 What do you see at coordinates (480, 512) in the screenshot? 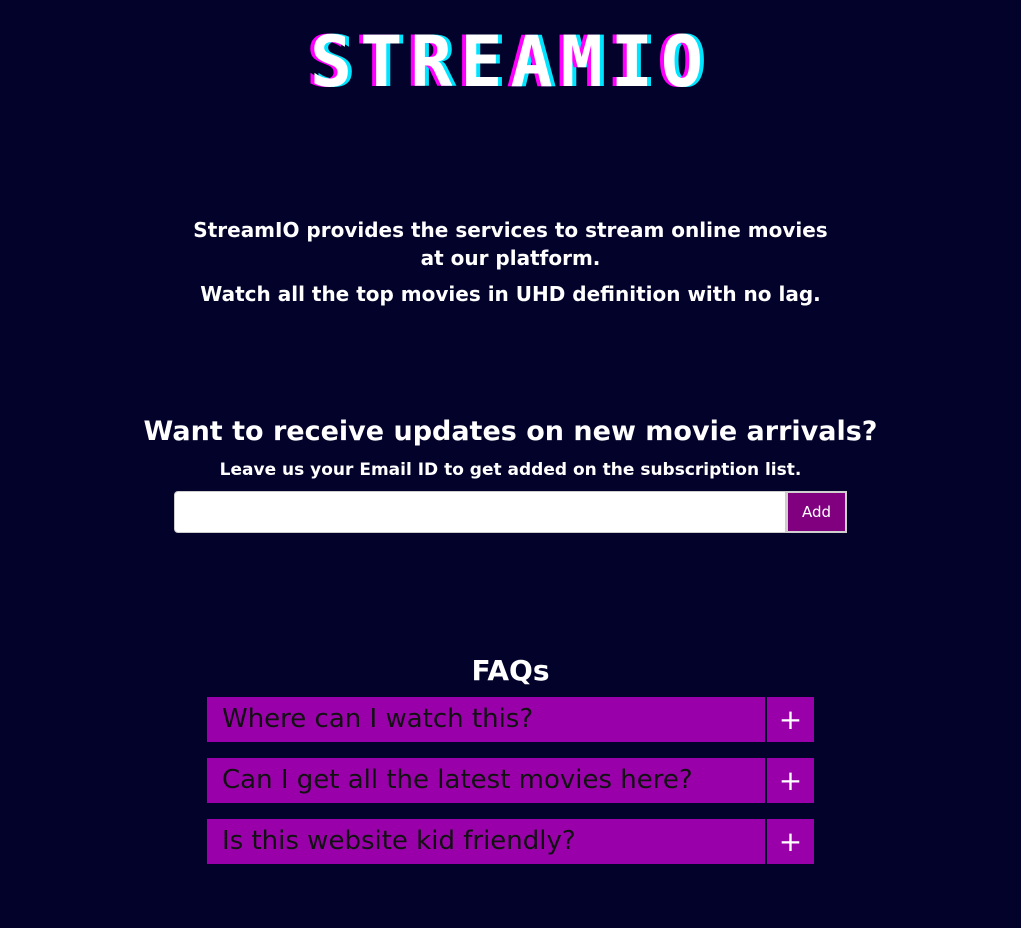
I see `email-input` at bounding box center [480, 512].